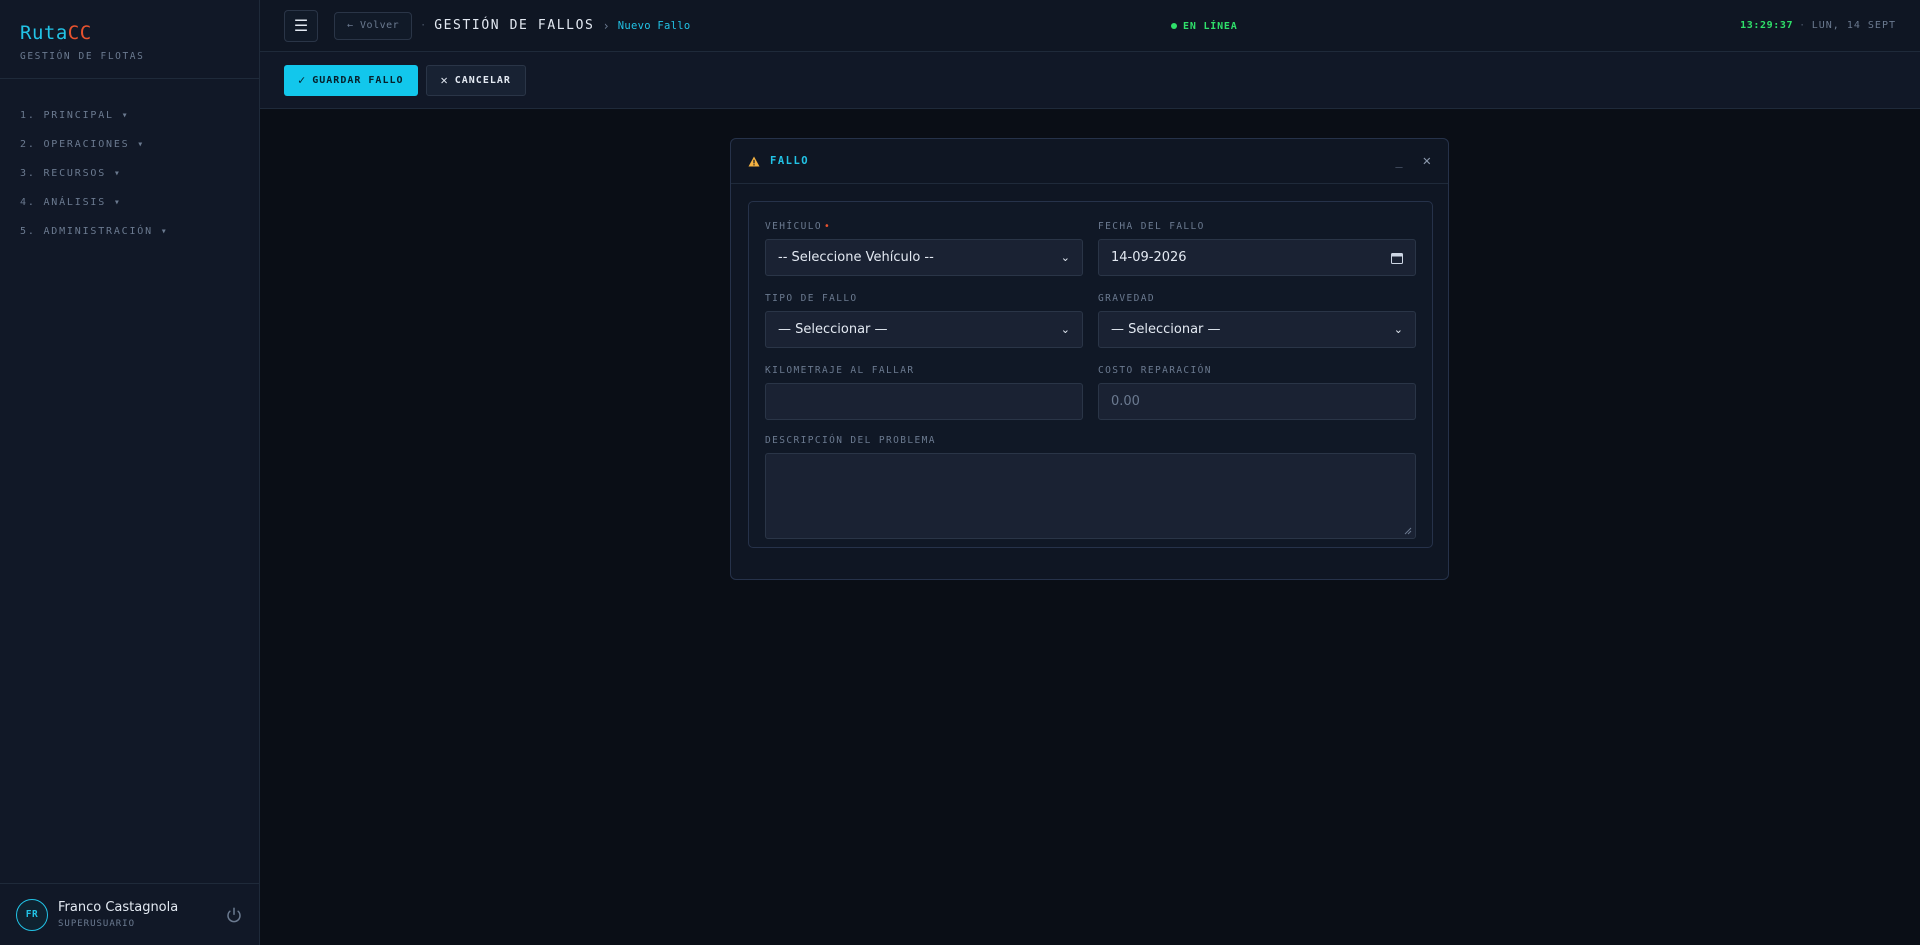 The width and height of the screenshot is (1920, 945). Describe the element at coordinates (924, 227) in the screenshot. I see `vehiculo-label: VEHÍCULO •` at that location.